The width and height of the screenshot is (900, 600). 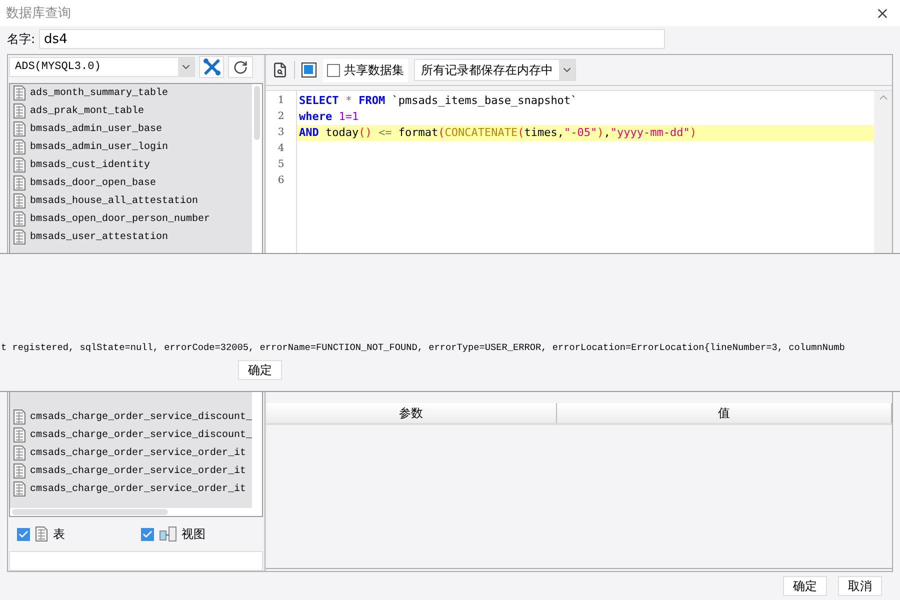 What do you see at coordinates (544, 132) in the screenshot?
I see `code-token: times,` at bounding box center [544, 132].